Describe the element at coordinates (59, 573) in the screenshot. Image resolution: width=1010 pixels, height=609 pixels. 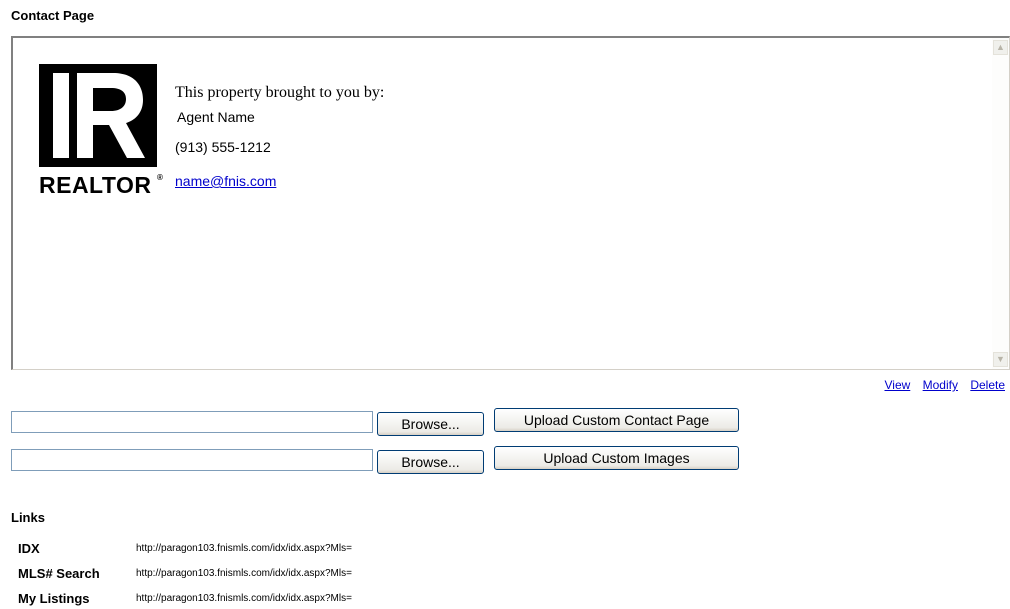
I see `link-label: MLS# Search` at that location.